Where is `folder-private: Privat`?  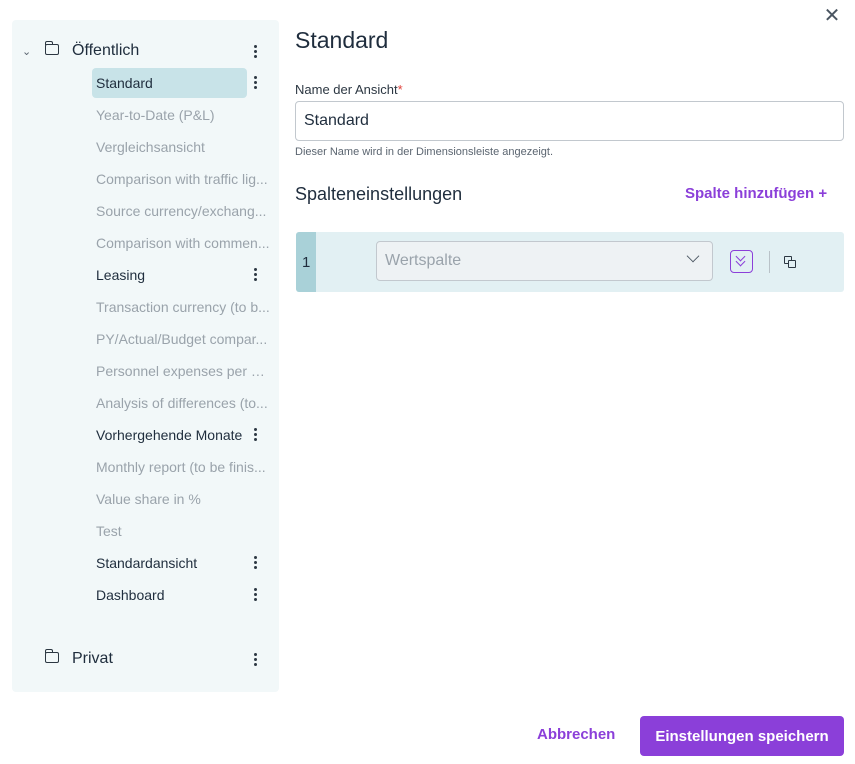 folder-private: Privat is located at coordinates (145, 659).